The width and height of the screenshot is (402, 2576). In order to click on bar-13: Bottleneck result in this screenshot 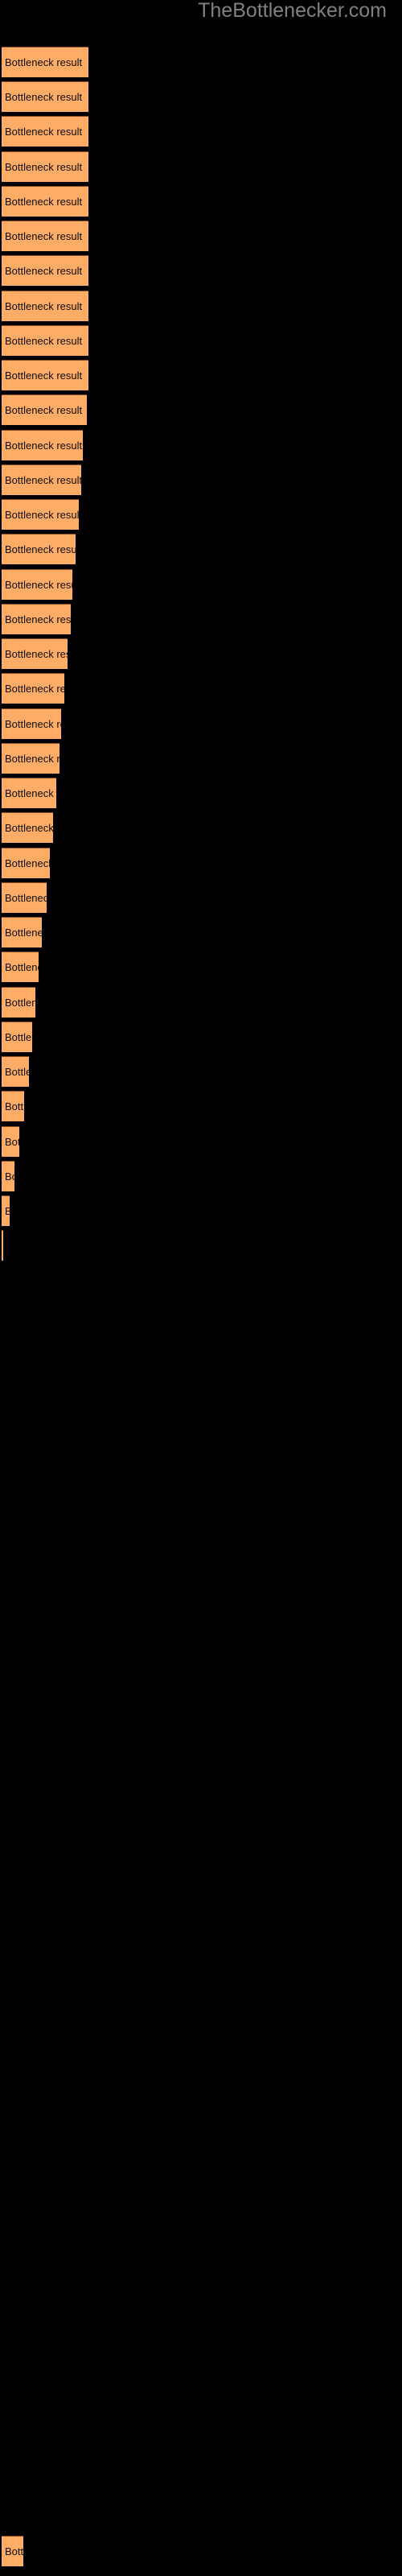, I will do `click(41, 479)`.